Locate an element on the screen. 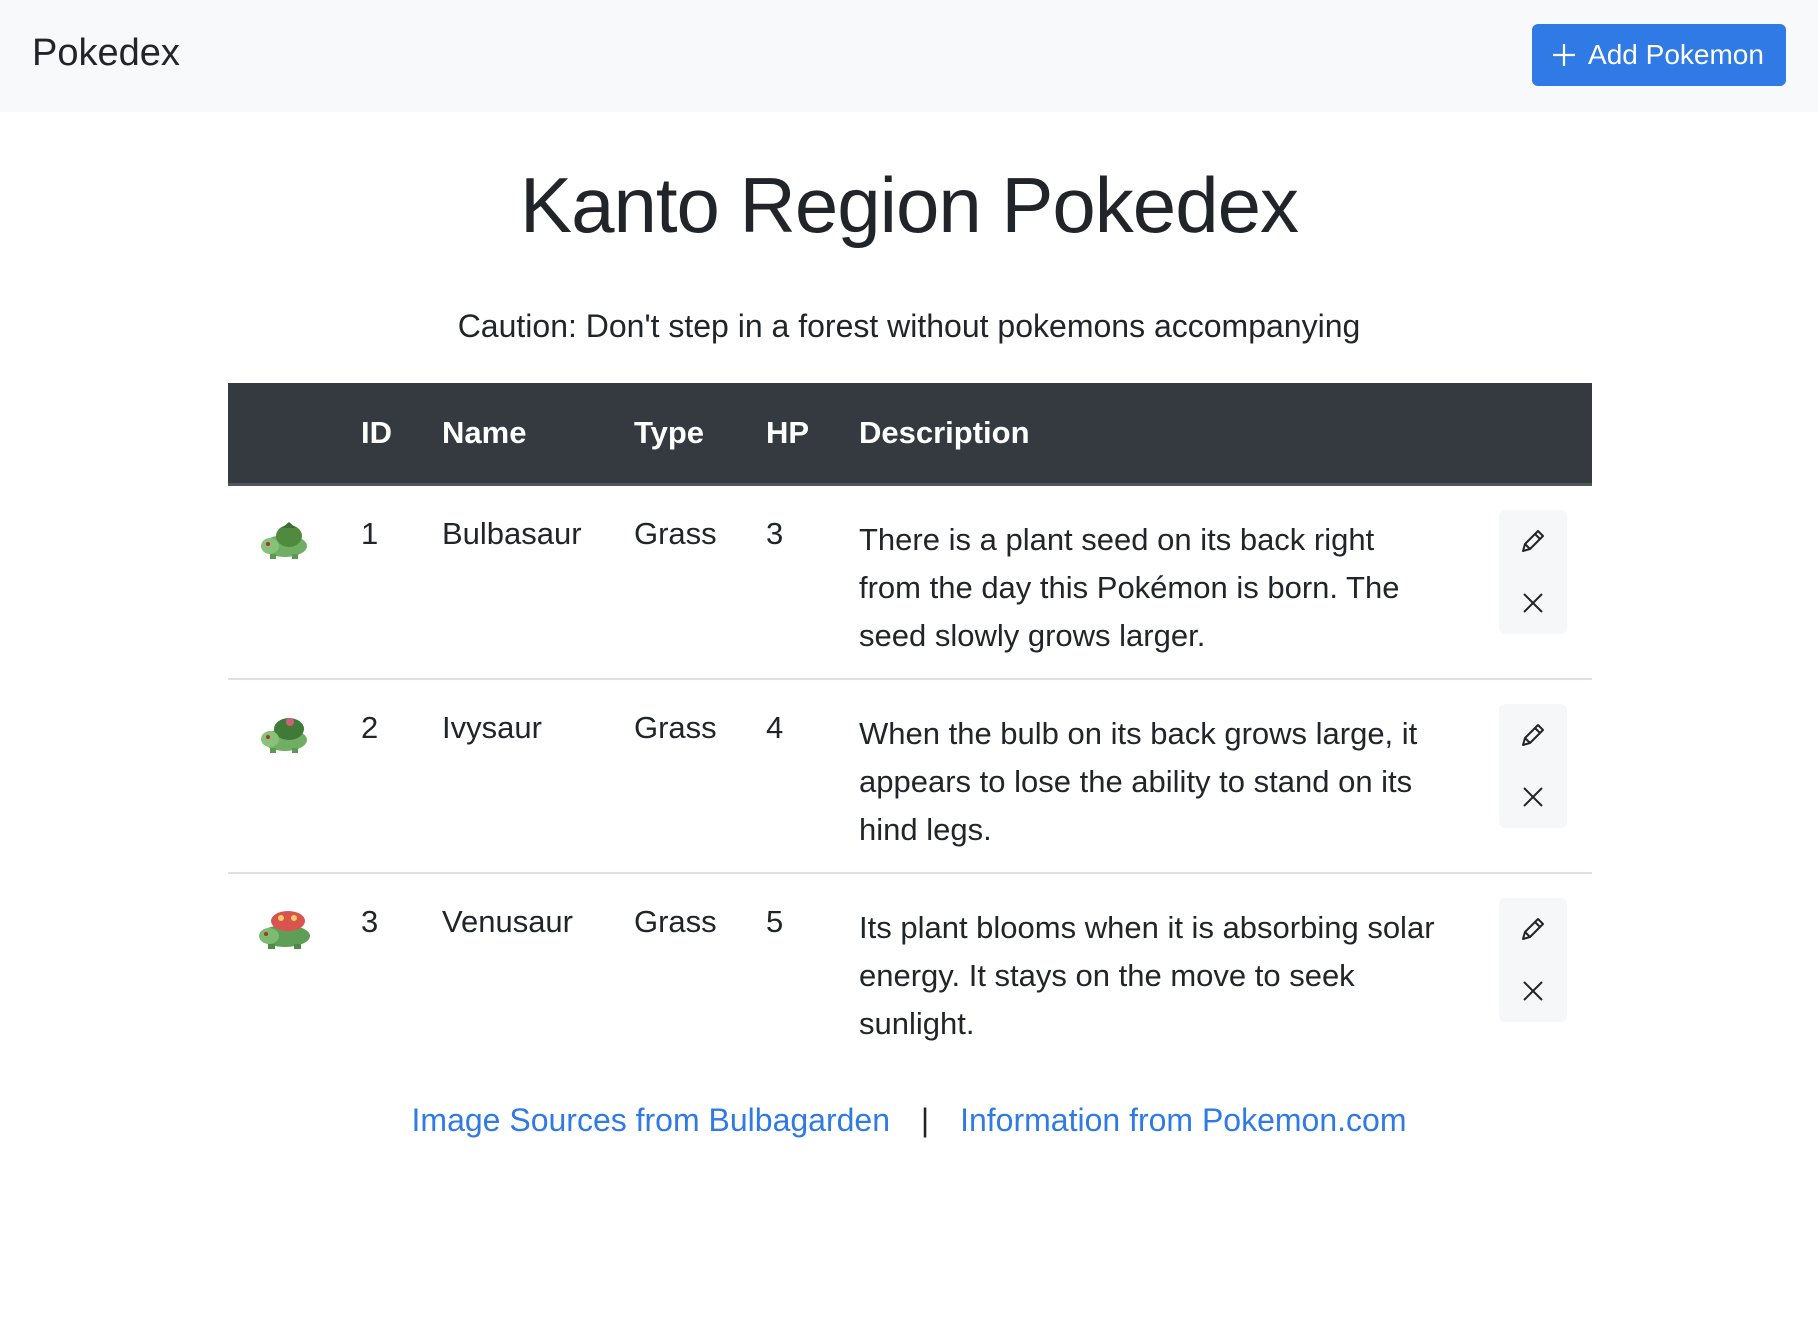 The height and width of the screenshot is (1319, 1818). header-actions is located at coordinates (1535, 434).